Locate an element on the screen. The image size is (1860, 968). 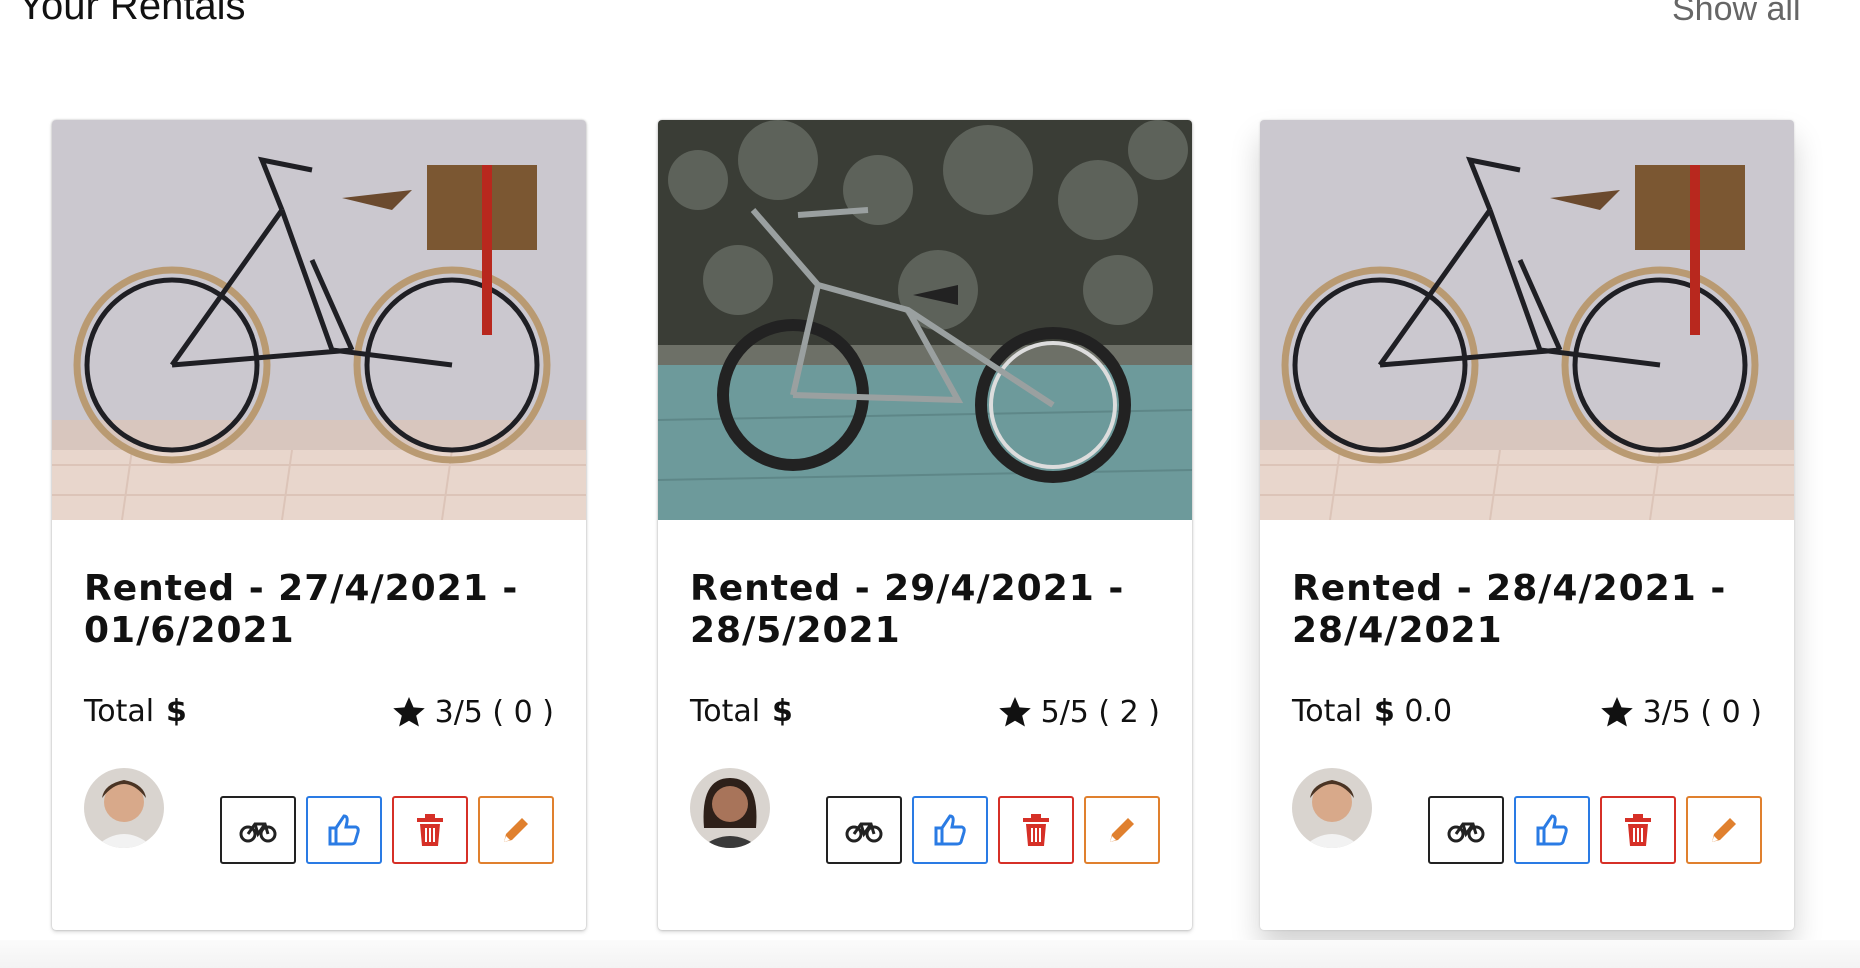
rental-summary: Total $ 5/5 ( 2 ) is located at coordinates (925, 712).